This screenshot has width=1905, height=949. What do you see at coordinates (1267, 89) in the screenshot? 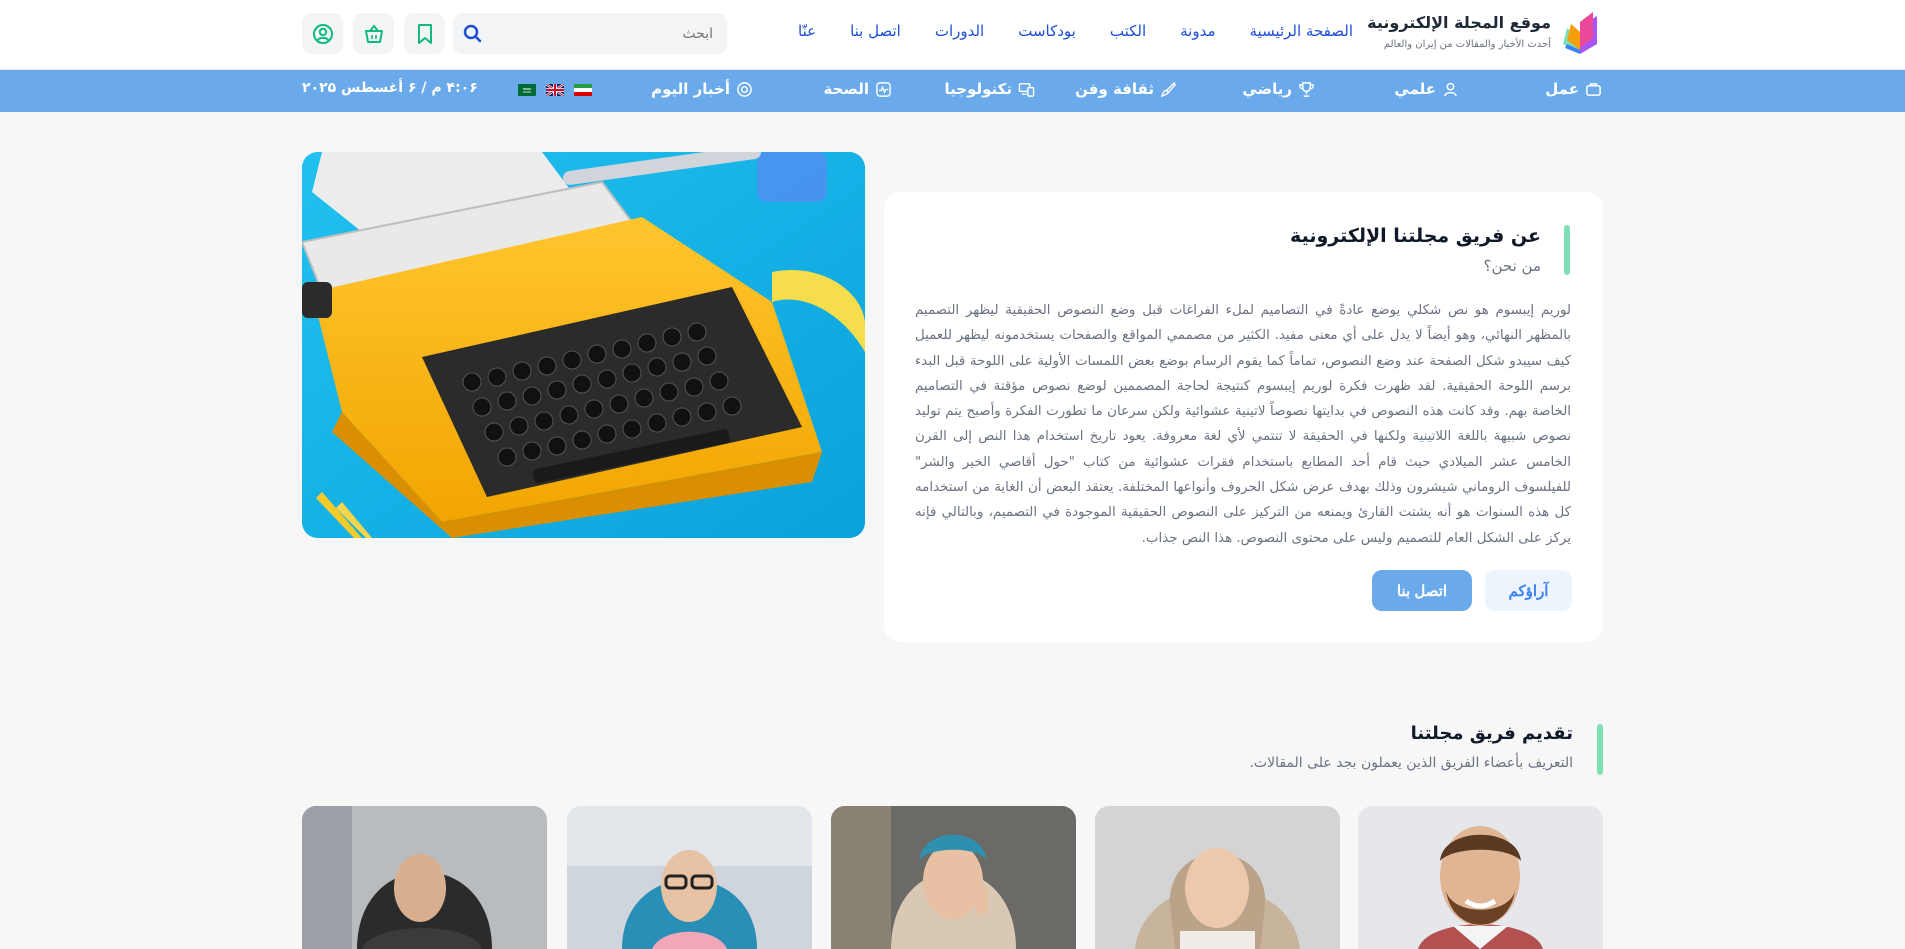
I see `category-label: رياضي` at bounding box center [1267, 89].